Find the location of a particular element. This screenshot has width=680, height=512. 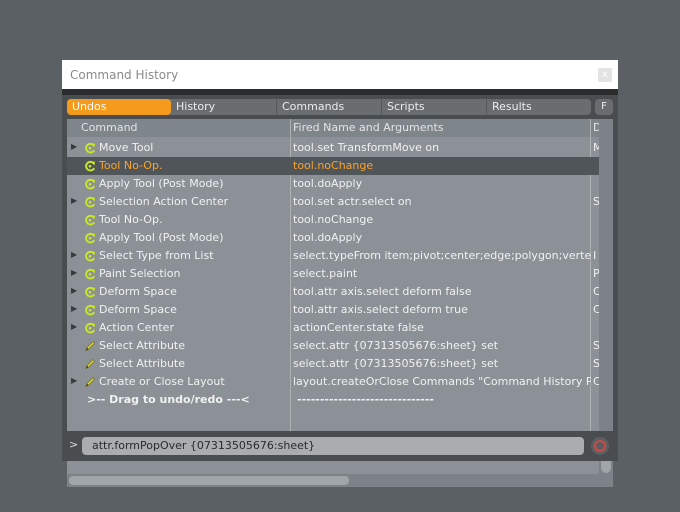

row-fired-name: tool.attr axis.select deform false is located at coordinates (382, 291).